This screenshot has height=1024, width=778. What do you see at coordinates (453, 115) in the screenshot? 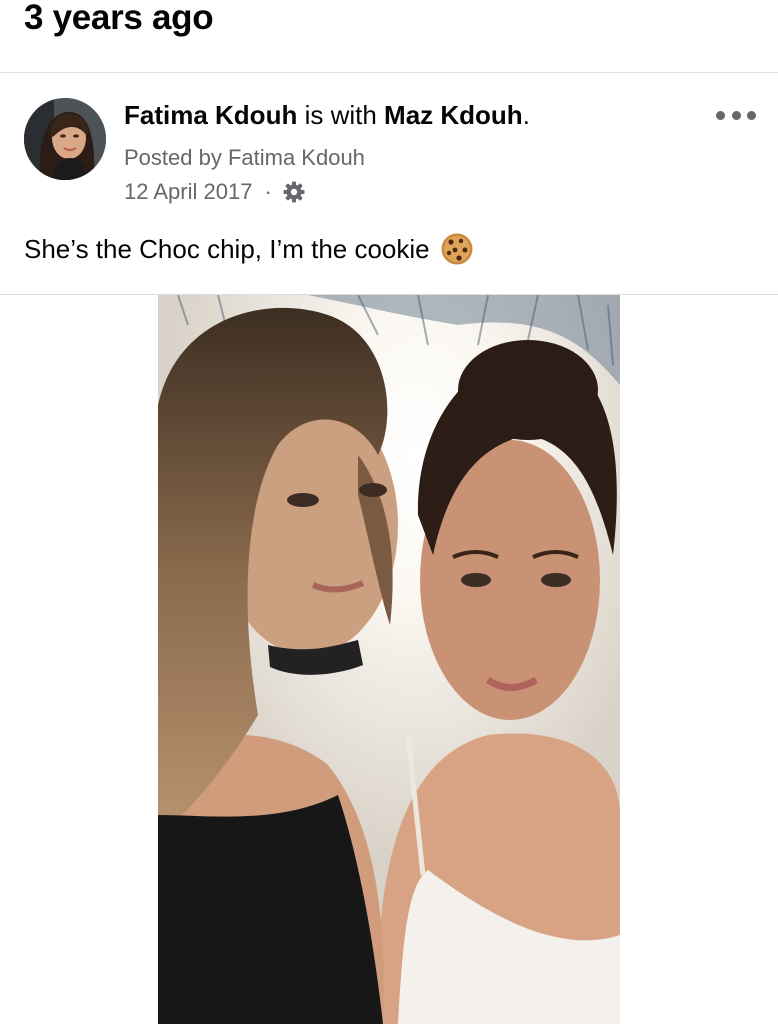
I see `tagged-friend: Maz Kdouh` at bounding box center [453, 115].